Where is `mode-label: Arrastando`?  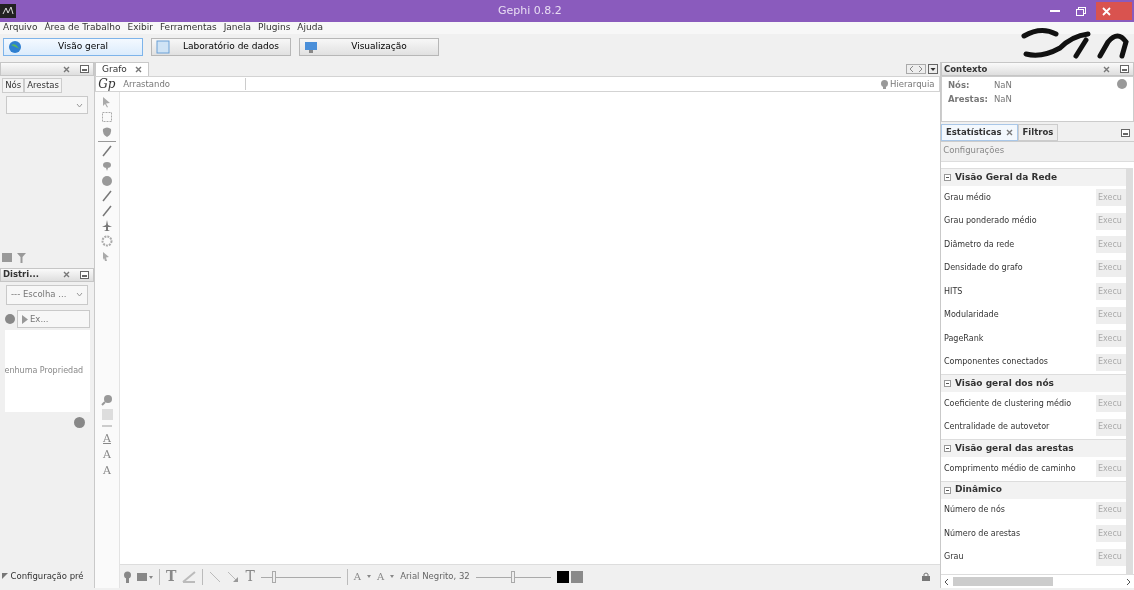 mode-label: Arrastando is located at coordinates (183, 84).